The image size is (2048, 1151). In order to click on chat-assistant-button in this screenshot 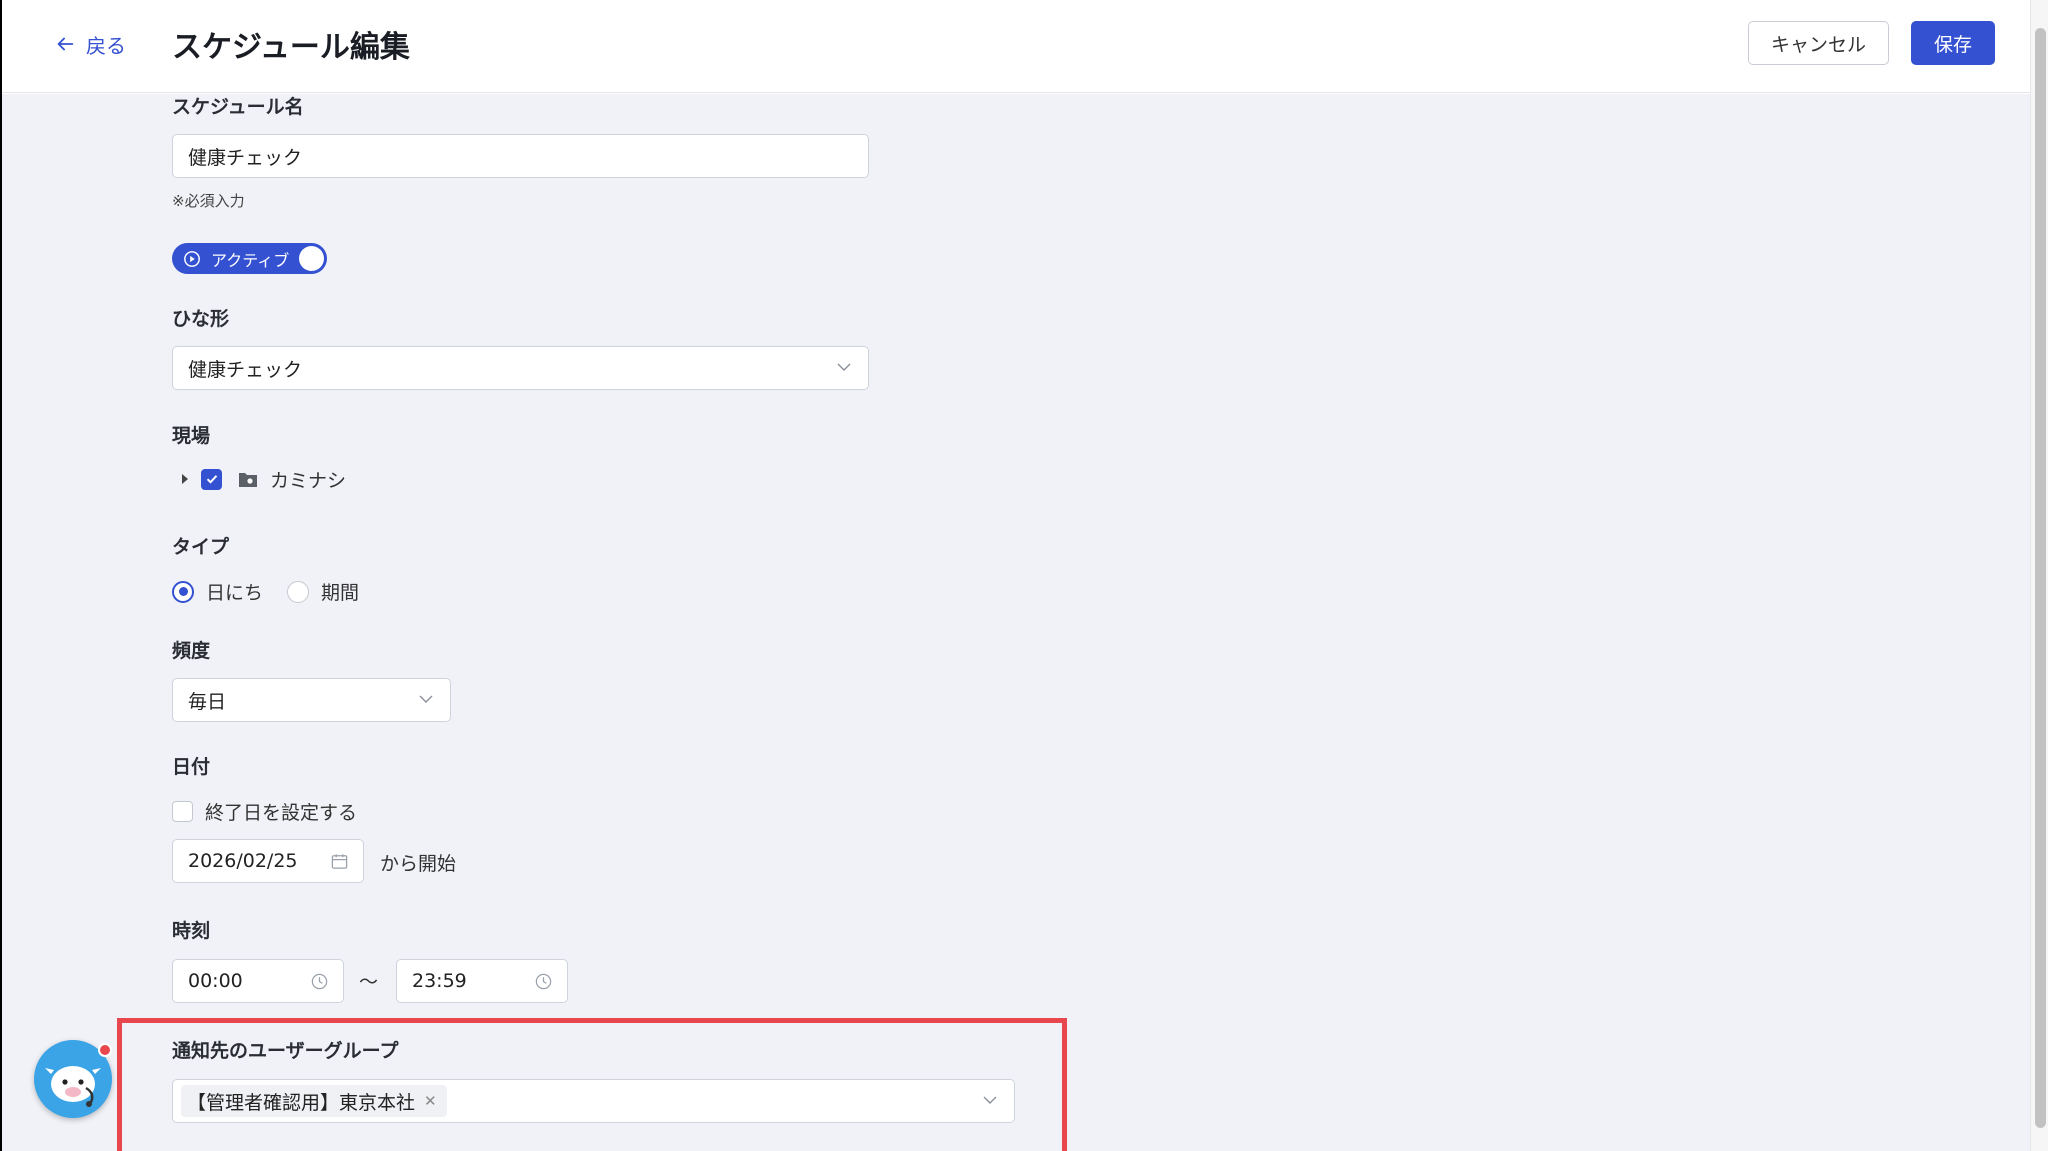, I will do `click(73, 1079)`.